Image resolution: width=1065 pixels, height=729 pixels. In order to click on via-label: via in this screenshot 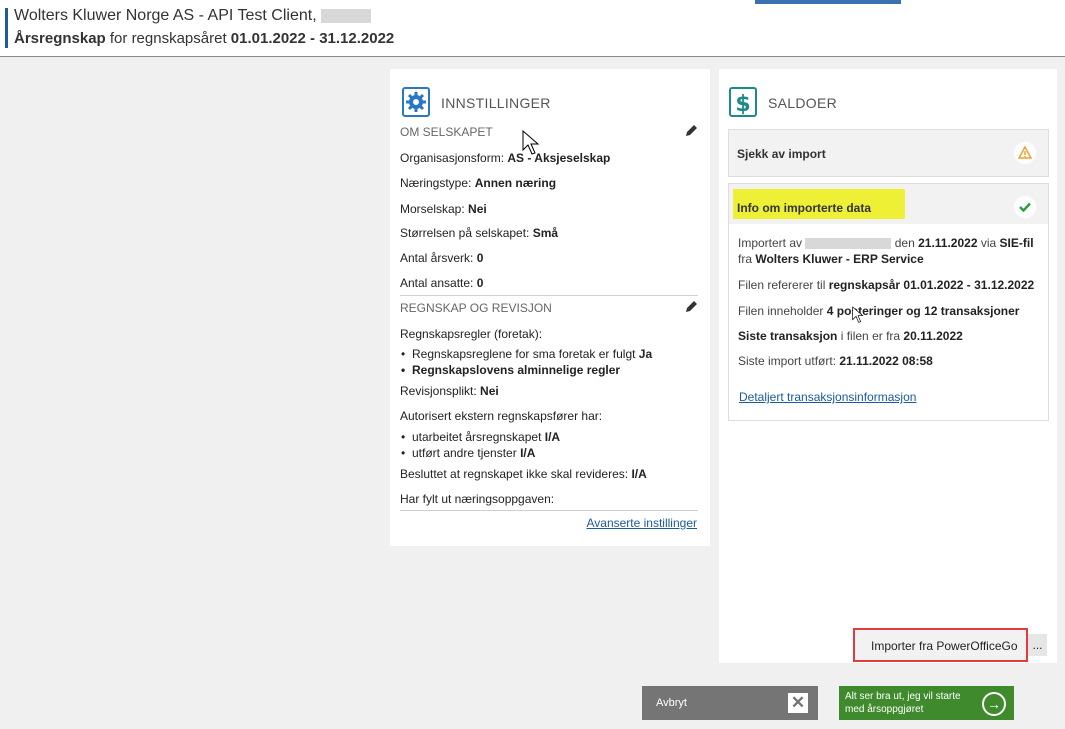, I will do `click(988, 243)`.